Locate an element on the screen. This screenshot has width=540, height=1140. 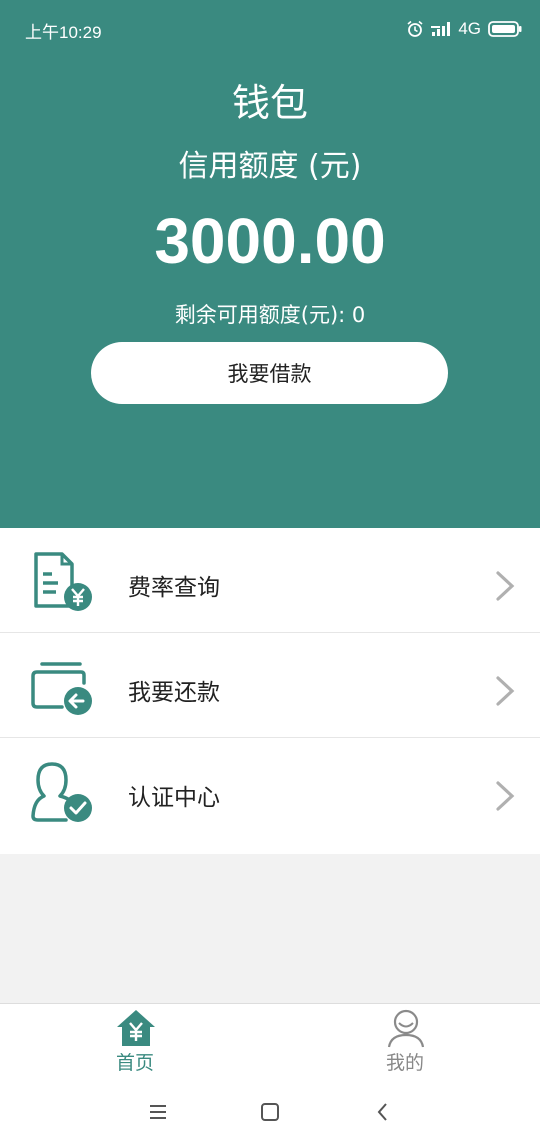
tab-label: 我的 is located at coordinates (404, 1063).